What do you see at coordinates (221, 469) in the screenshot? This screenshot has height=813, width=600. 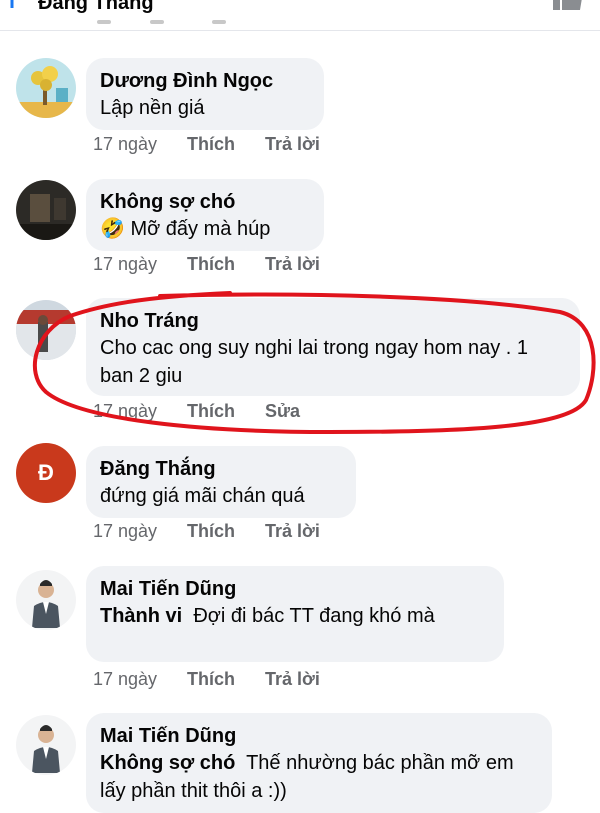 I see `comment-author: Đăng Thắng` at bounding box center [221, 469].